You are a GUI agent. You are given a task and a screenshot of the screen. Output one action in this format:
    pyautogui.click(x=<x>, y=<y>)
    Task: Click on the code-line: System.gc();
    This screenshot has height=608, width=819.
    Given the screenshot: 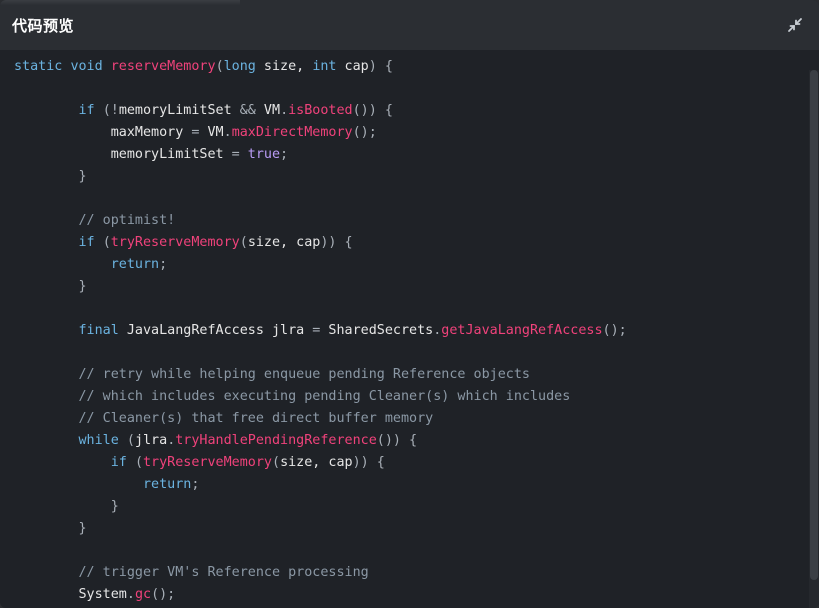 What is the action you would take?
    pyautogui.click(x=410, y=595)
    